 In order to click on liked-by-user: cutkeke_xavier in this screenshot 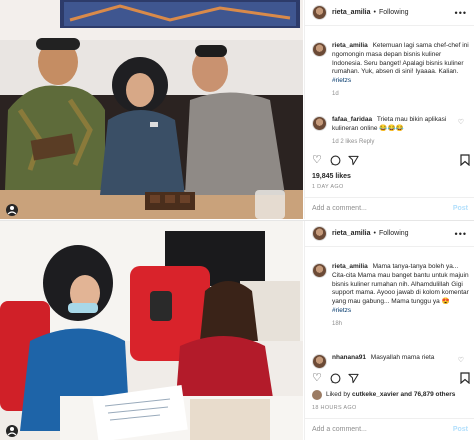, I will do `click(375, 395)`.